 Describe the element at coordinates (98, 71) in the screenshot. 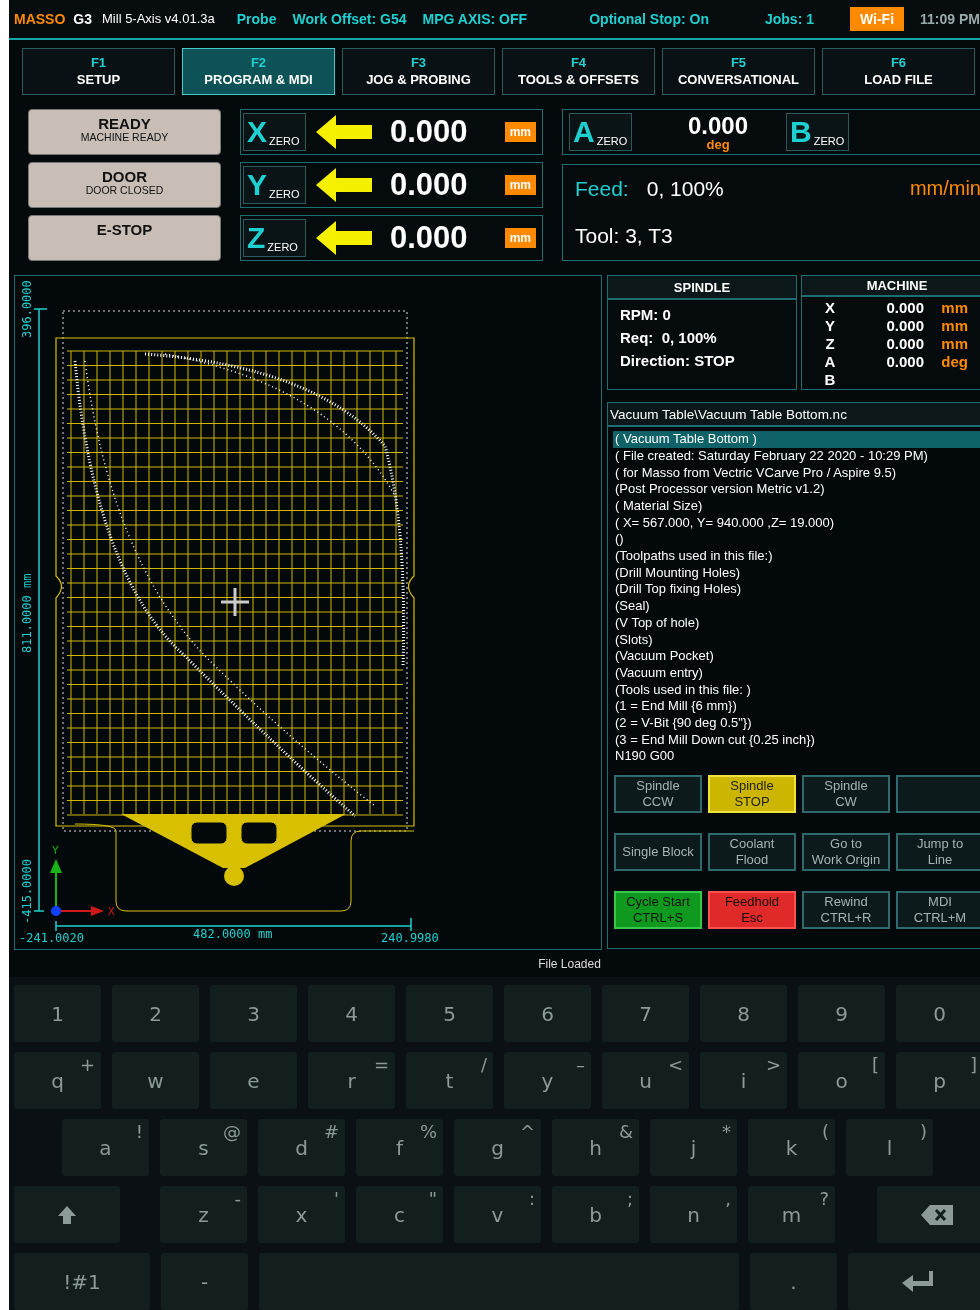

I see `function-tab: F1 SETUP` at that location.